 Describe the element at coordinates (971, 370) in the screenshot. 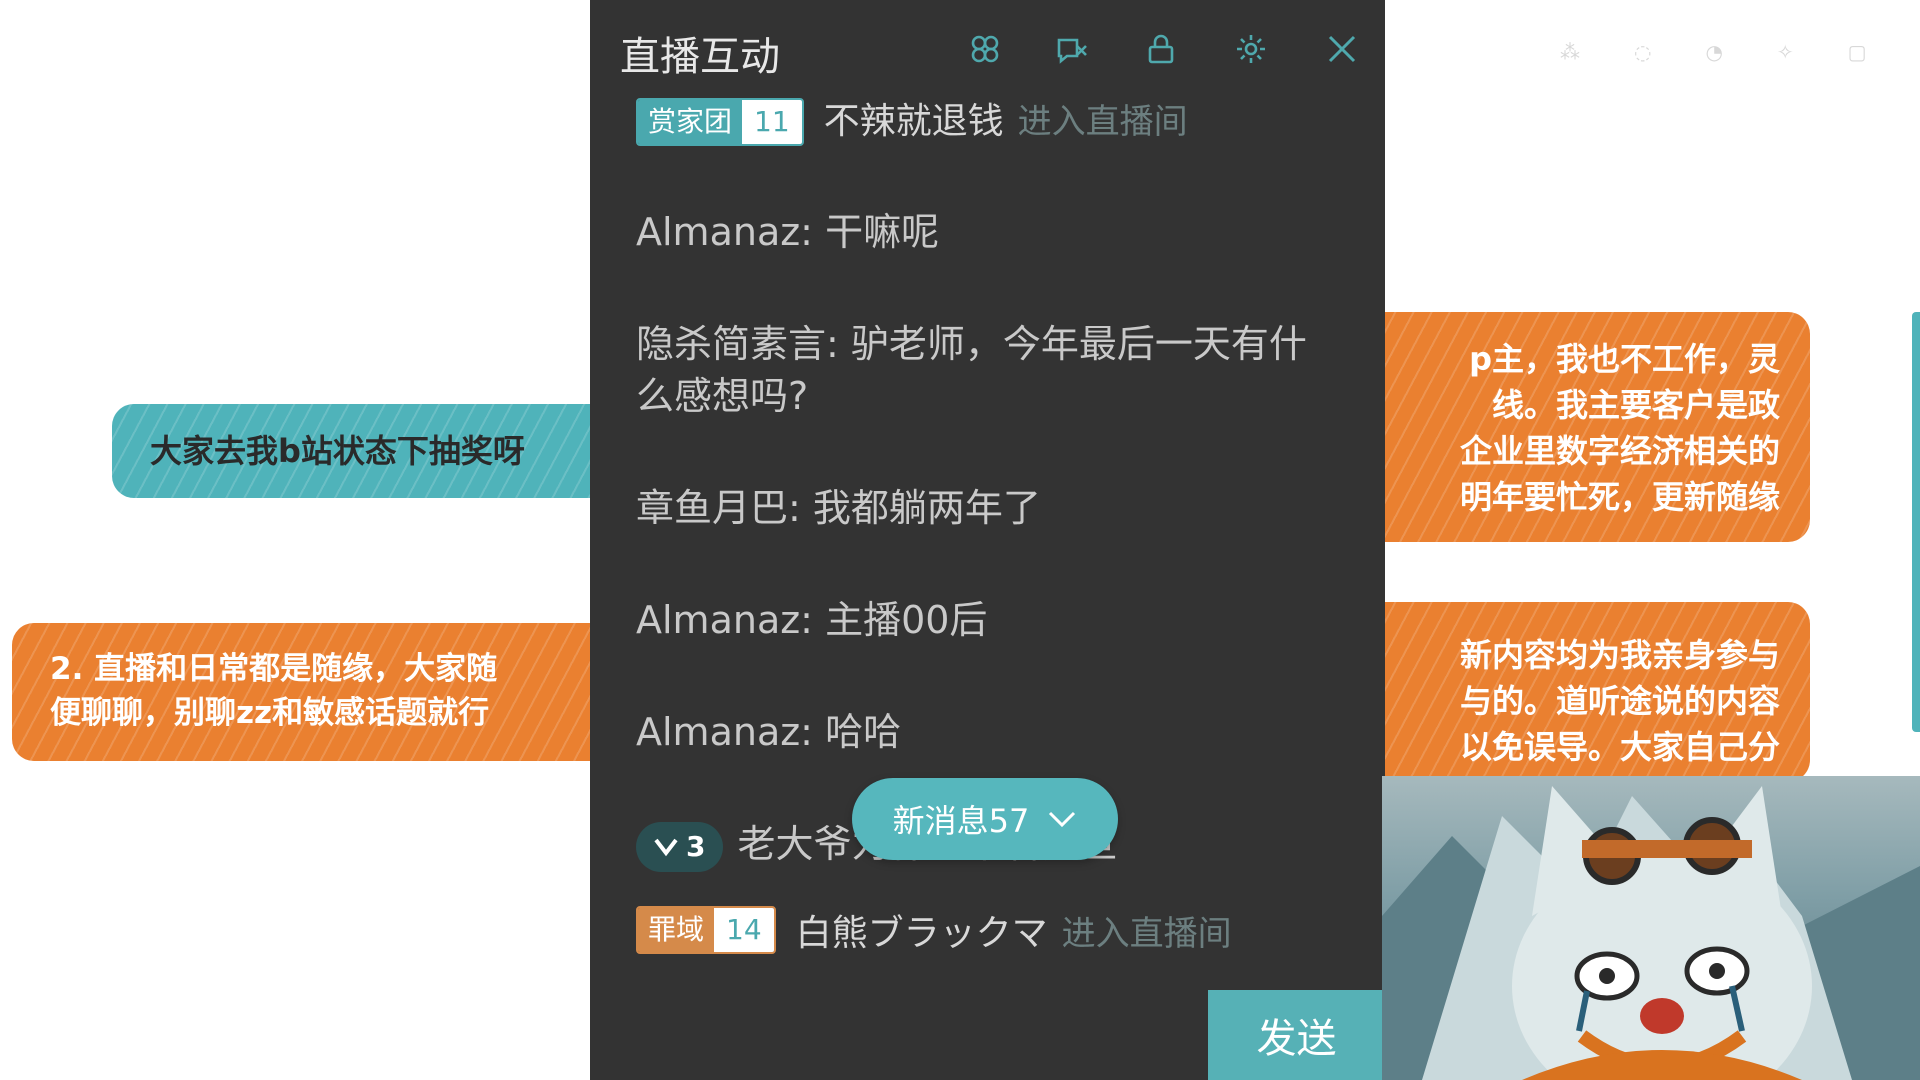

I see `chat-message: 隐杀简素言: 驴老师，今年最后一天有什么感想吗?` at that location.